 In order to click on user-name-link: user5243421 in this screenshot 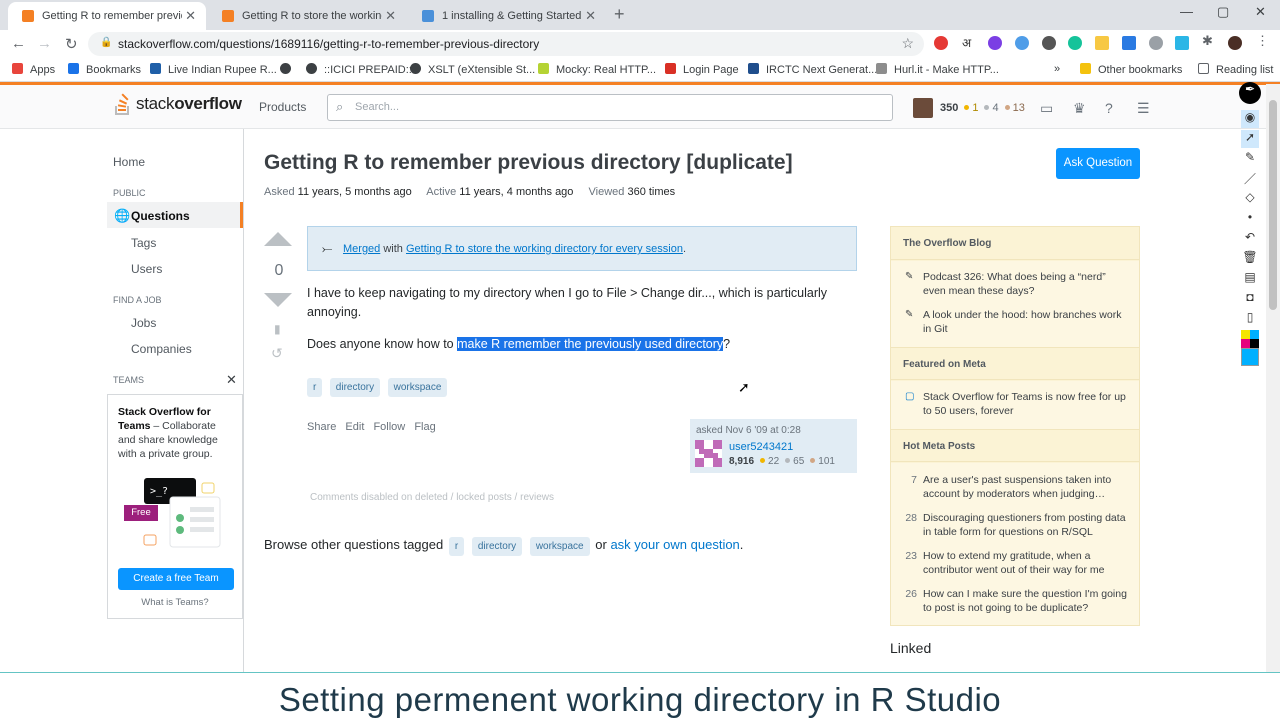, I will do `click(761, 447)`.